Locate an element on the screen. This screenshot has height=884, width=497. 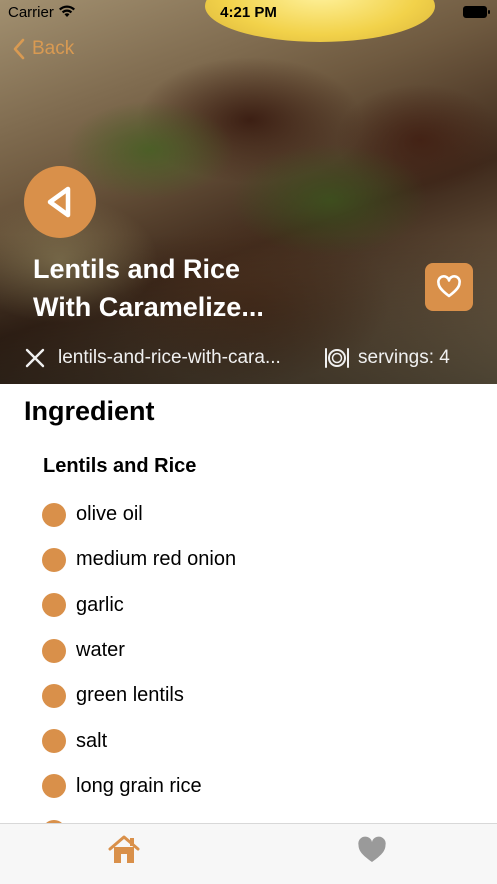
favorite-button is located at coordinates (449, 287).